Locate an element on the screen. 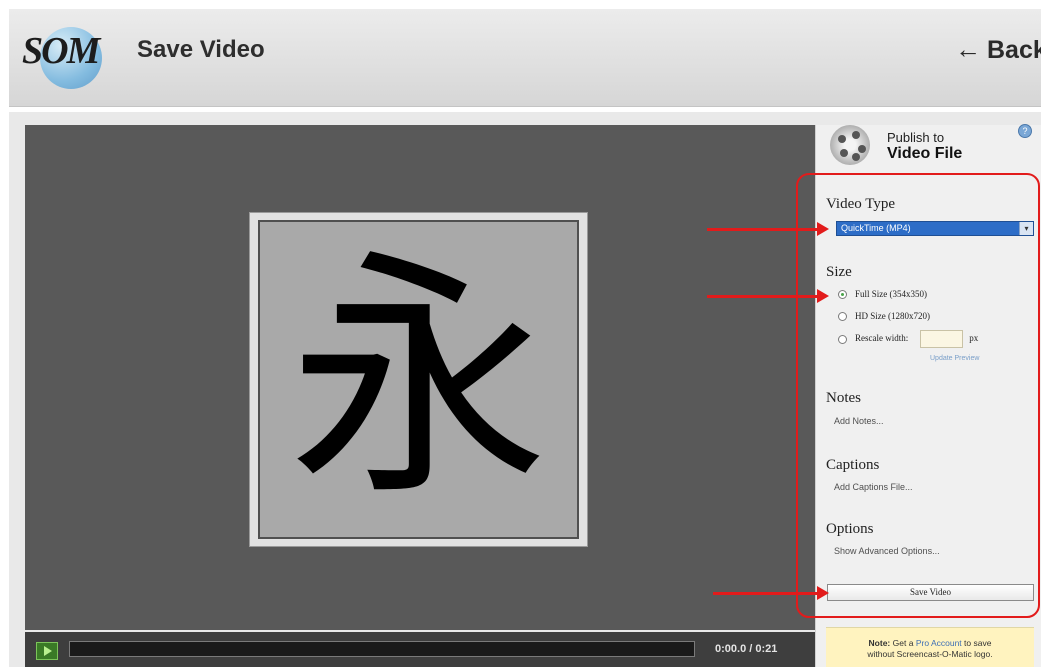  note-line2: without Screencast-O-Matic logo. is located at coordinates (930, 654).